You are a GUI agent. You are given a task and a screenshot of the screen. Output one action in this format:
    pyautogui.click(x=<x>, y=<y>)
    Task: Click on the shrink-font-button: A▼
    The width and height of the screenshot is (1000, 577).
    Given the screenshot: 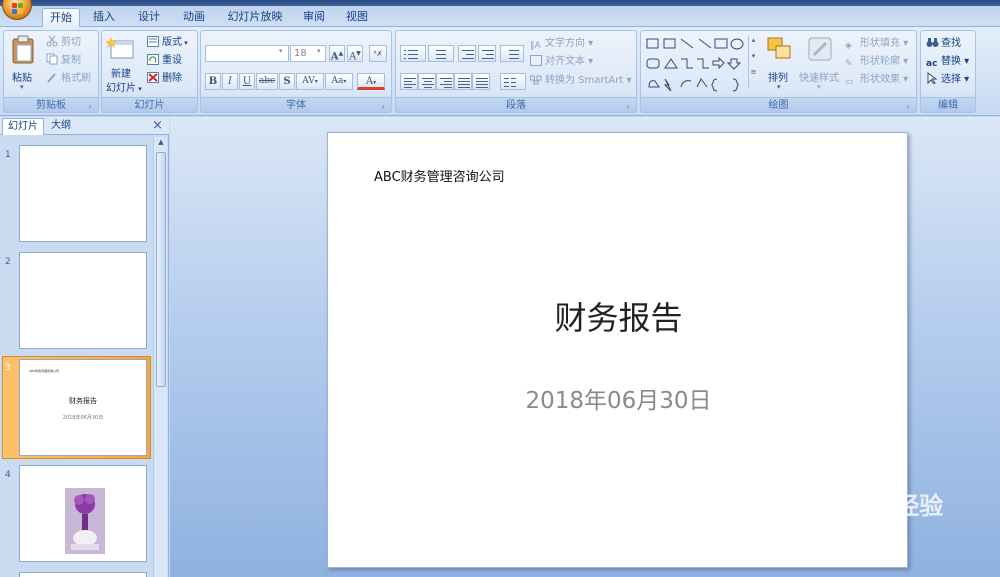 What is the action you would take?
    pyautogui.click(x=355, y=53)
    